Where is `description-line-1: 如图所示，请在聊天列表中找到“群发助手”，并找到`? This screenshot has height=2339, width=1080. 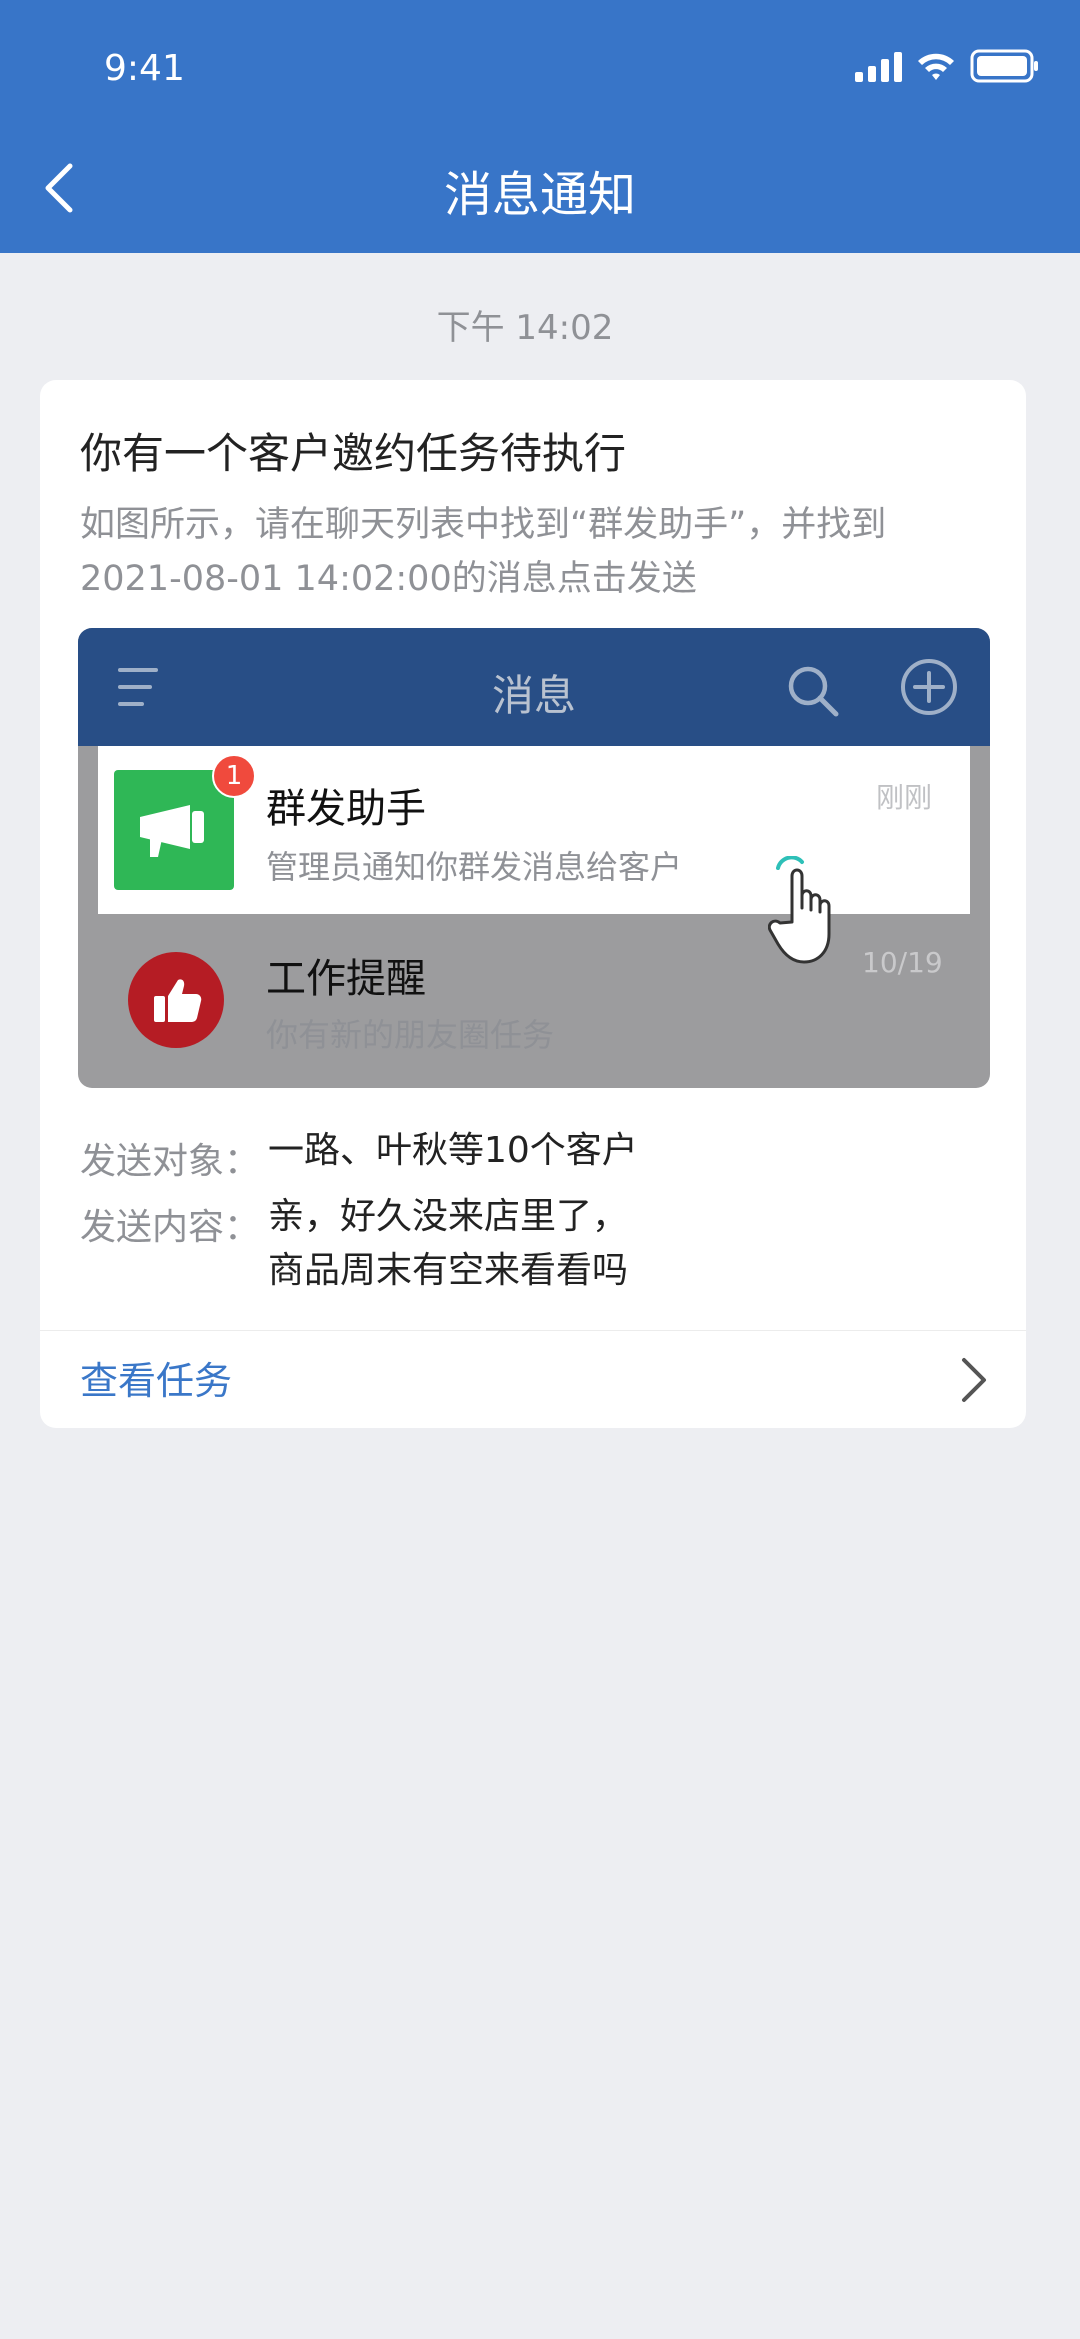 description-line-1: 如图所示，请在聊天列表中找到“群发助手”，并找到 is located at coordinates (483, 525).